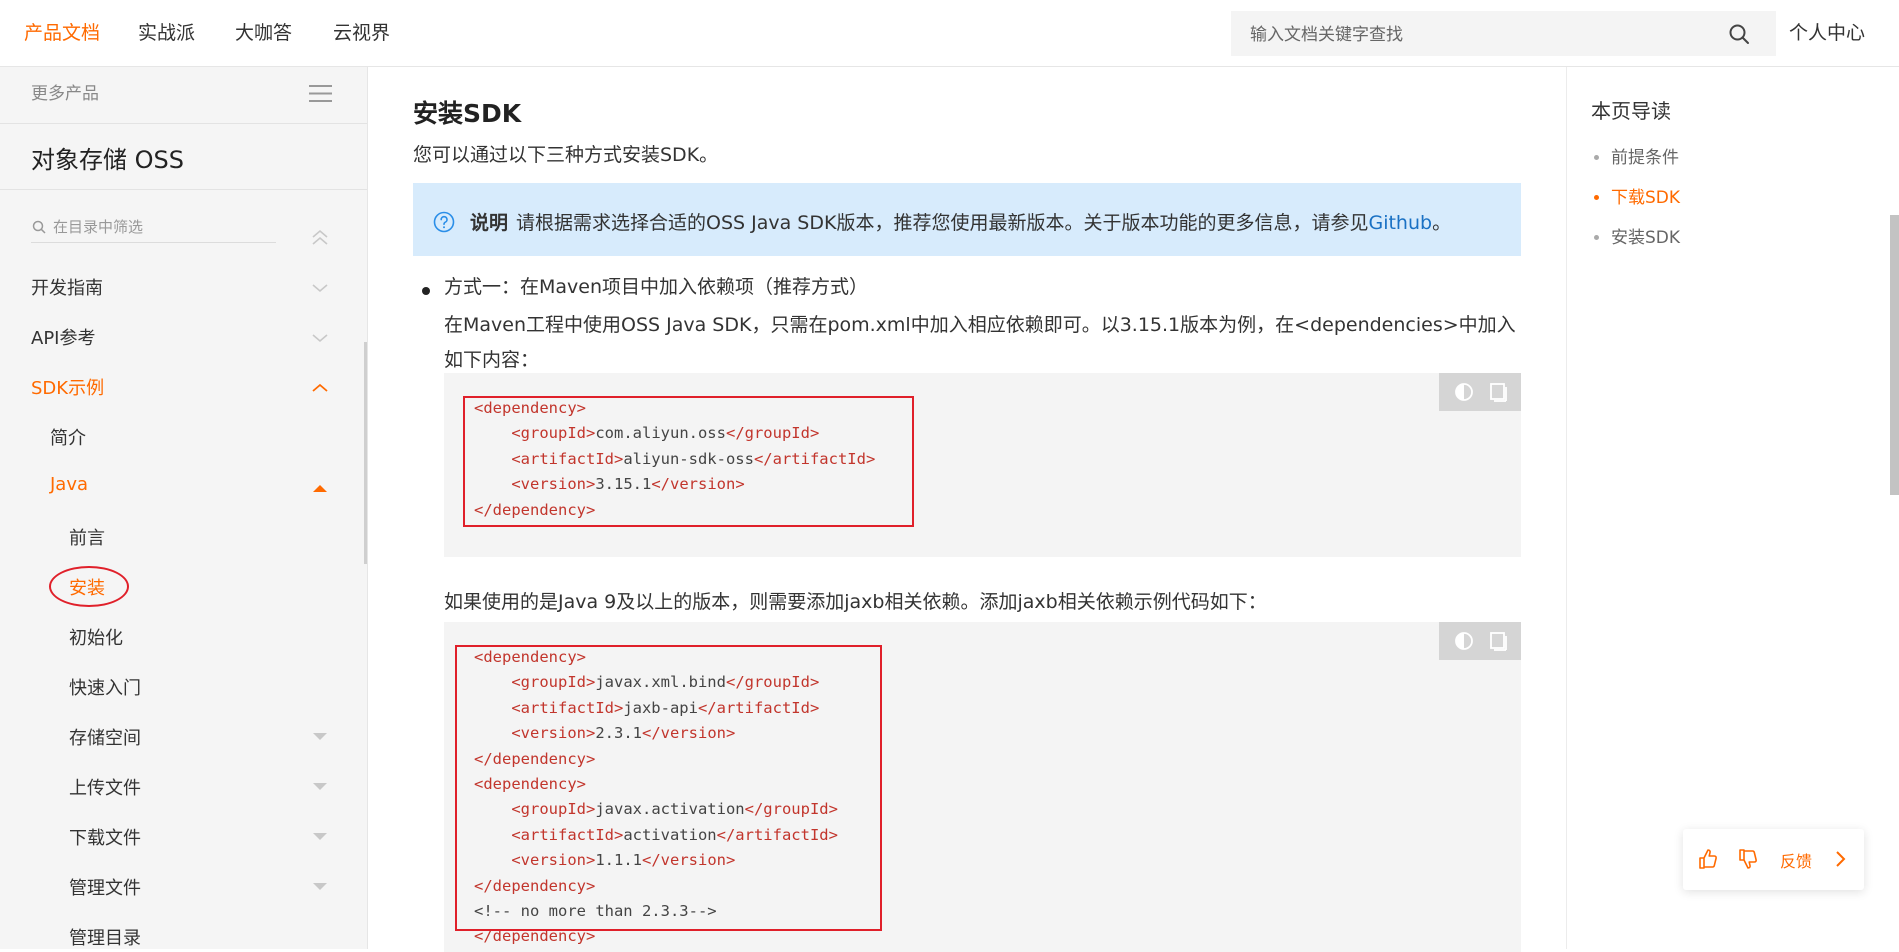 The image size is (1899, 952). What do you see at coordinates (1645, 235) in the screenshot?
I see `toc-item-install-sdk: 安装SDK` at bounding box center [1645, 235].